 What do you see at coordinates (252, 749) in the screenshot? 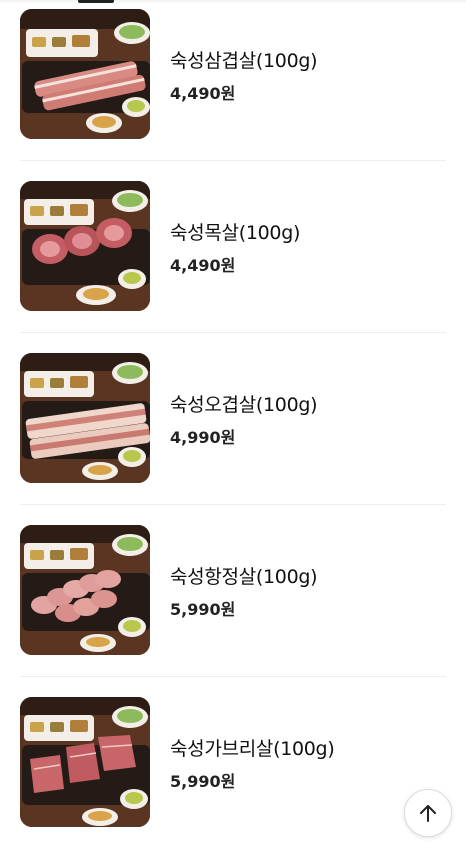
I see `menu-item-name: 숙성가브리살(100g)` at bounding box center [252, 749].